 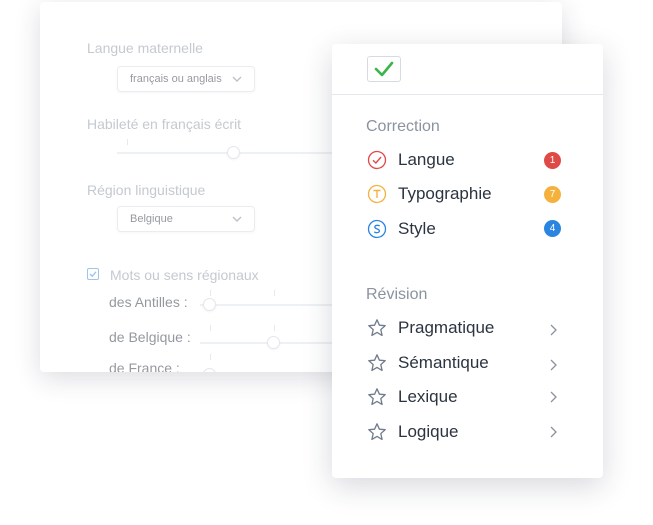 What do you see at coordinates (164, 124) in the screenshot?
I see `french-skill-label: Habileté en français écrit` at bounding box center [164, 124].